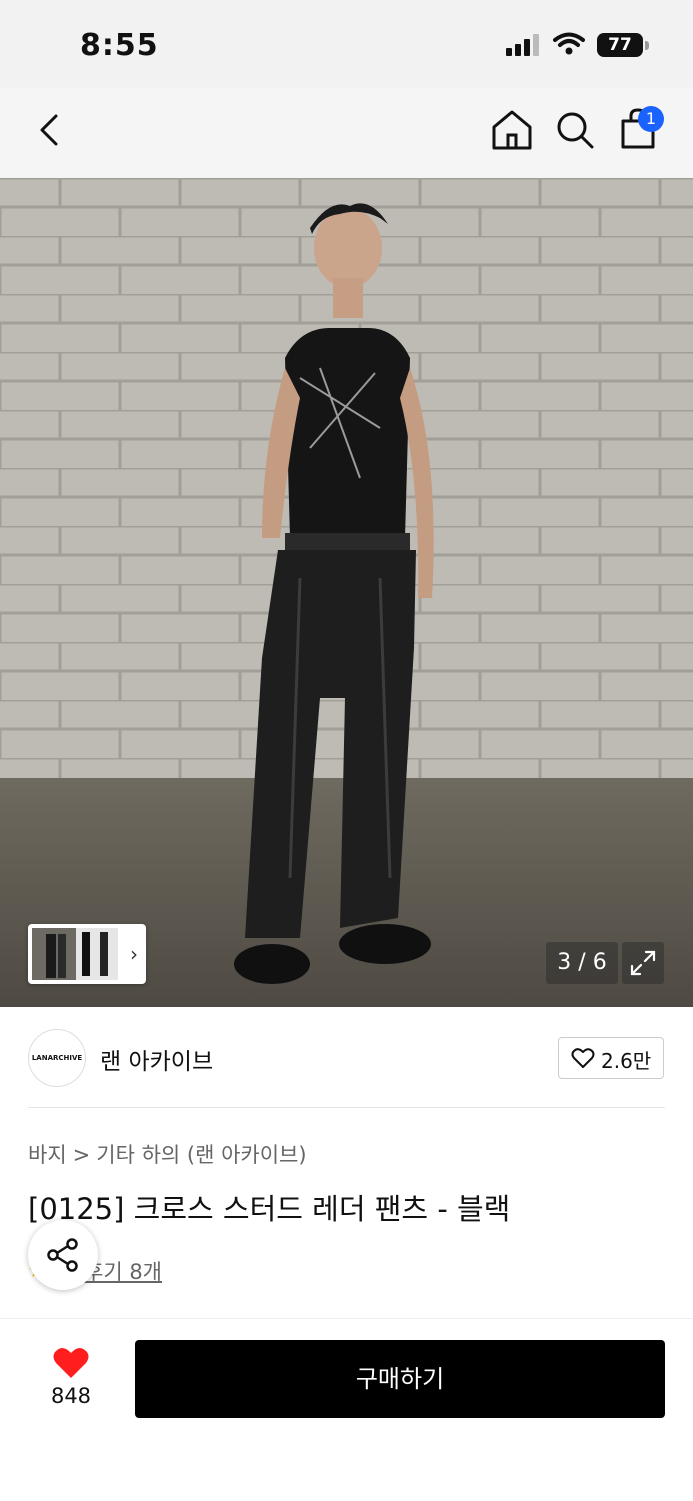 This screenshot has width=693, height=1501. What do you see at coordinates (346, 133) in the screenshot?
I see `nav-bar` at bounding box center [346, 133].